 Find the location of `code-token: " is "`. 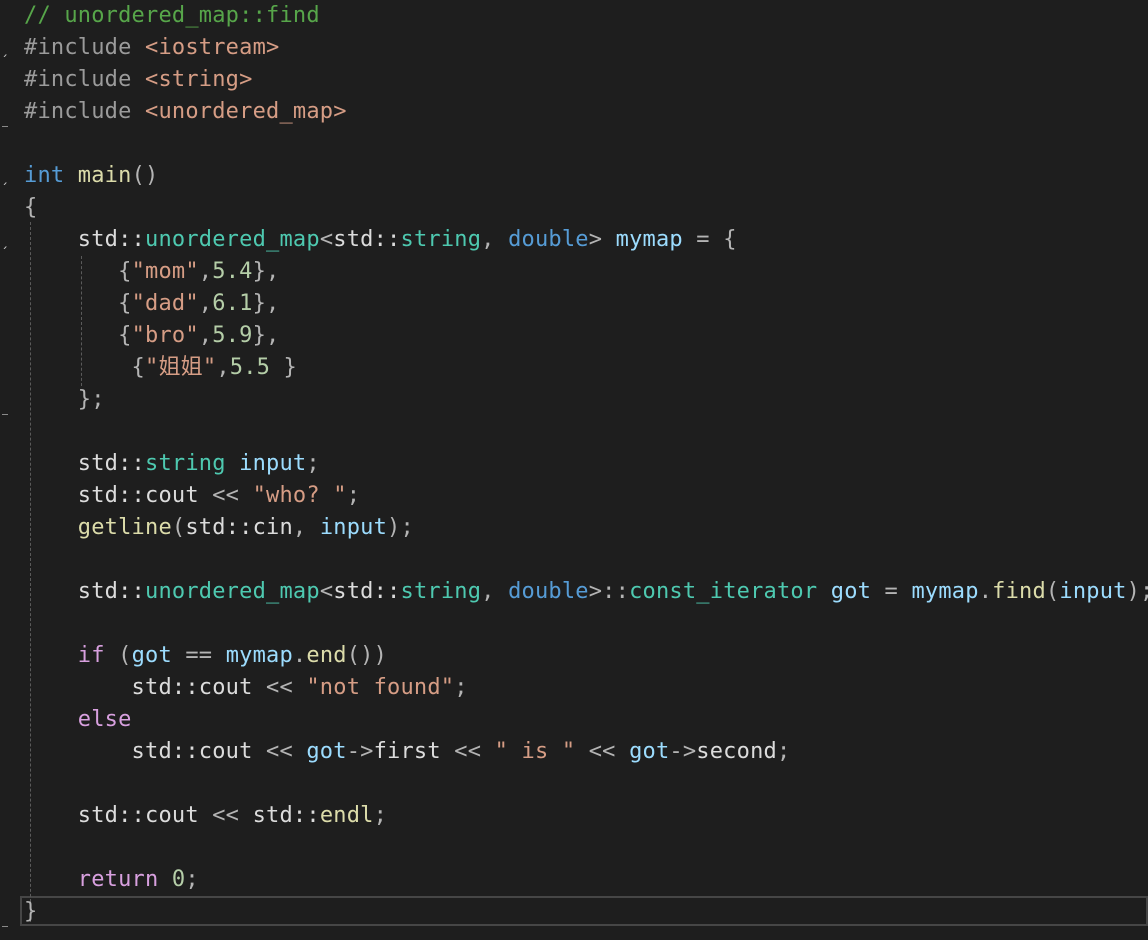

code-token: " is " is located at coordinates (535, 751).